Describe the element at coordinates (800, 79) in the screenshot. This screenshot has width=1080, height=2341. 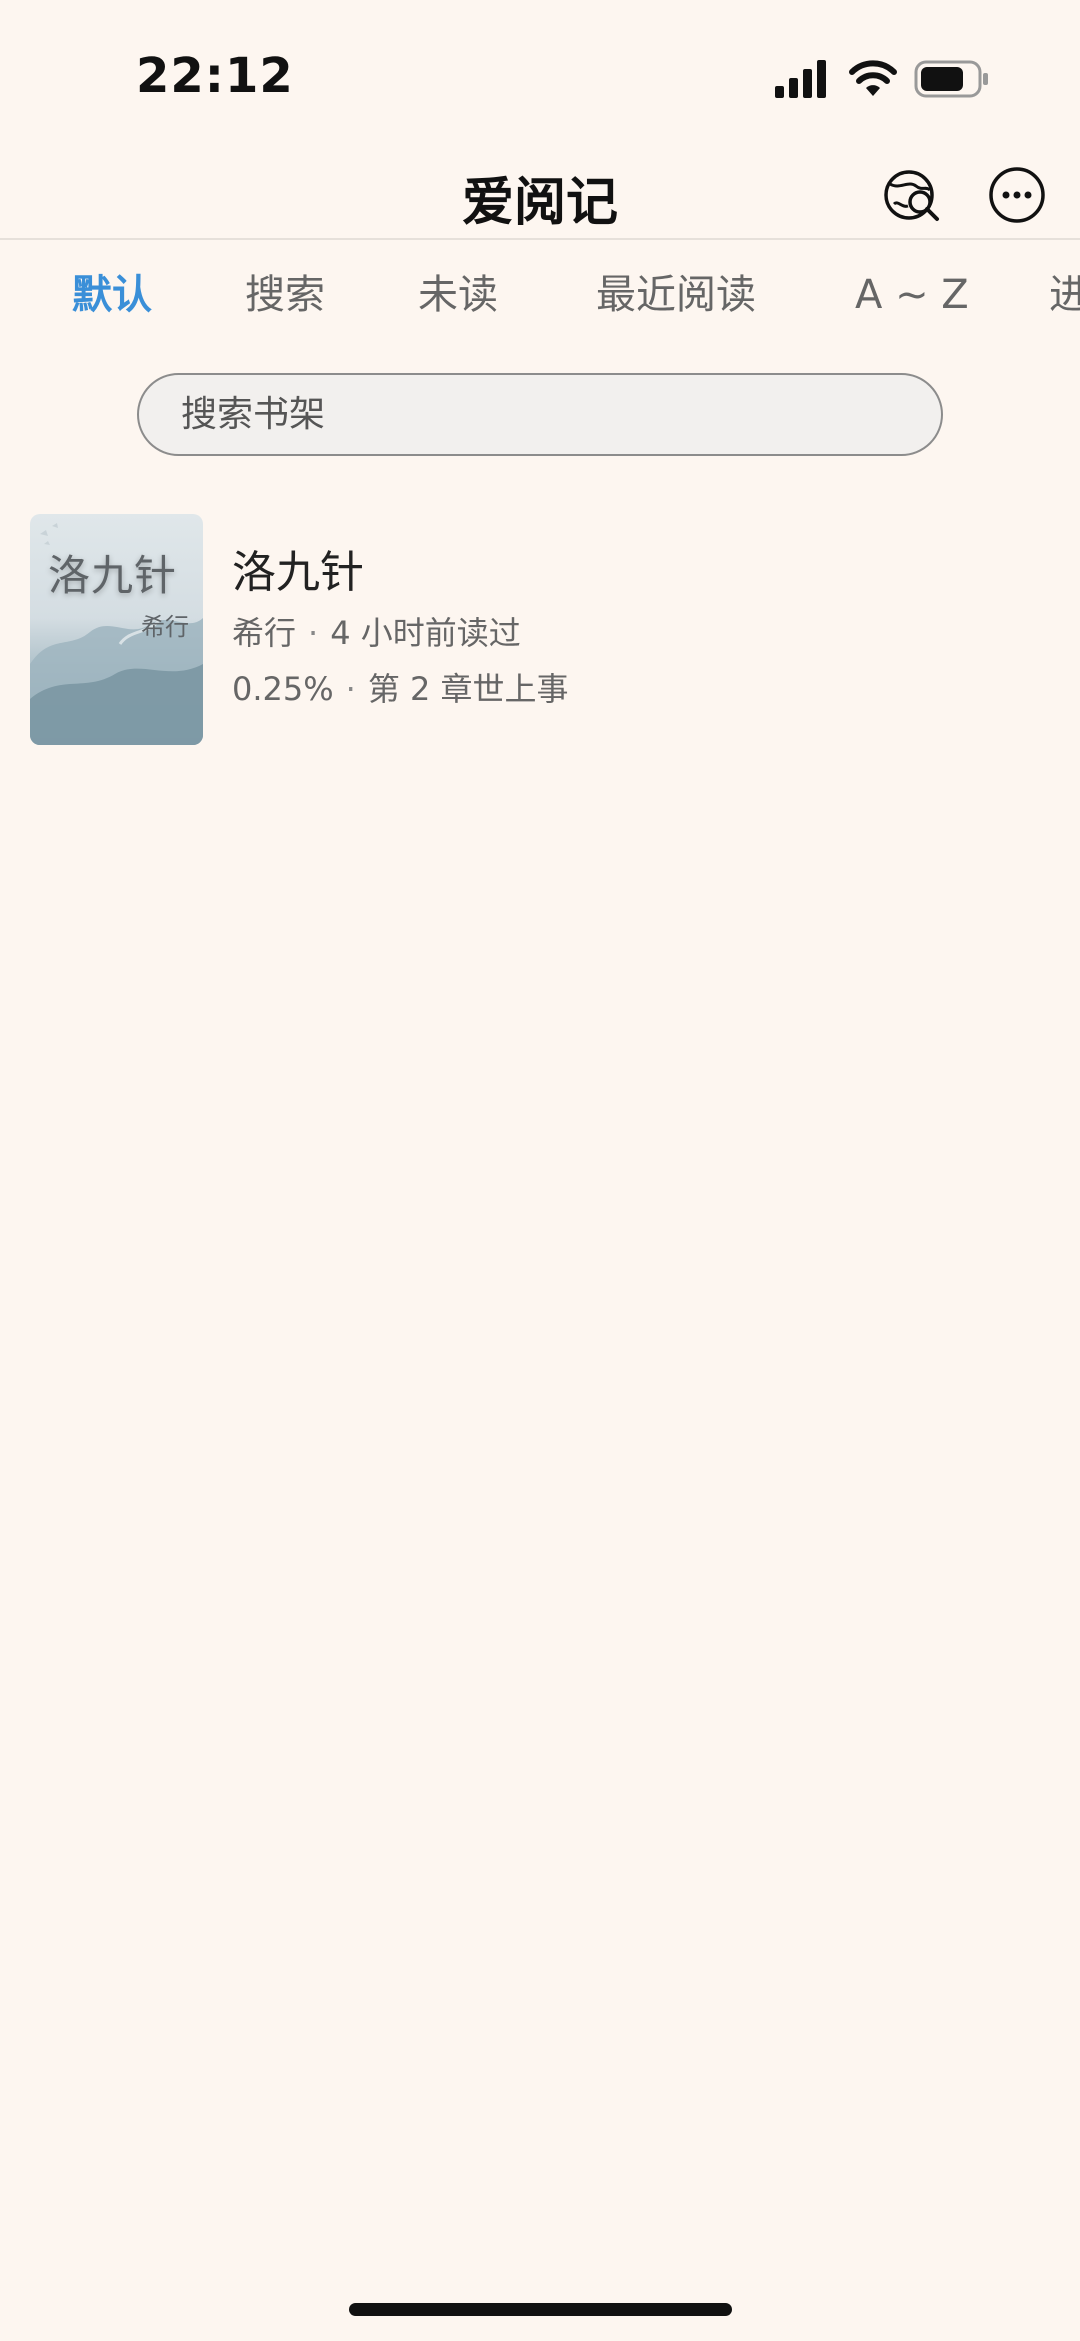
I see `signal-icon` at that location.